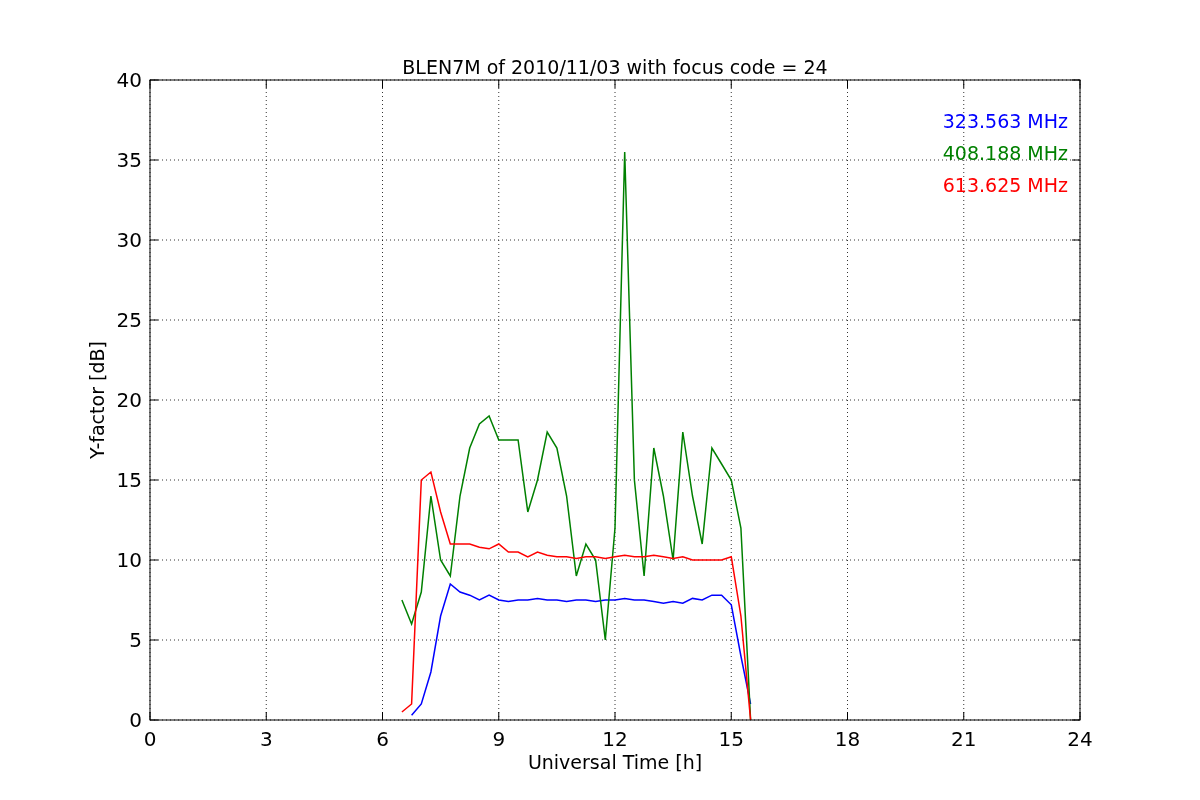 The width and height of the screenshot is (1200, 800). What do you see at coordinates (129, 160) in the screenshot?
I see `tick-label: 35` at bounding box center [129, 160].